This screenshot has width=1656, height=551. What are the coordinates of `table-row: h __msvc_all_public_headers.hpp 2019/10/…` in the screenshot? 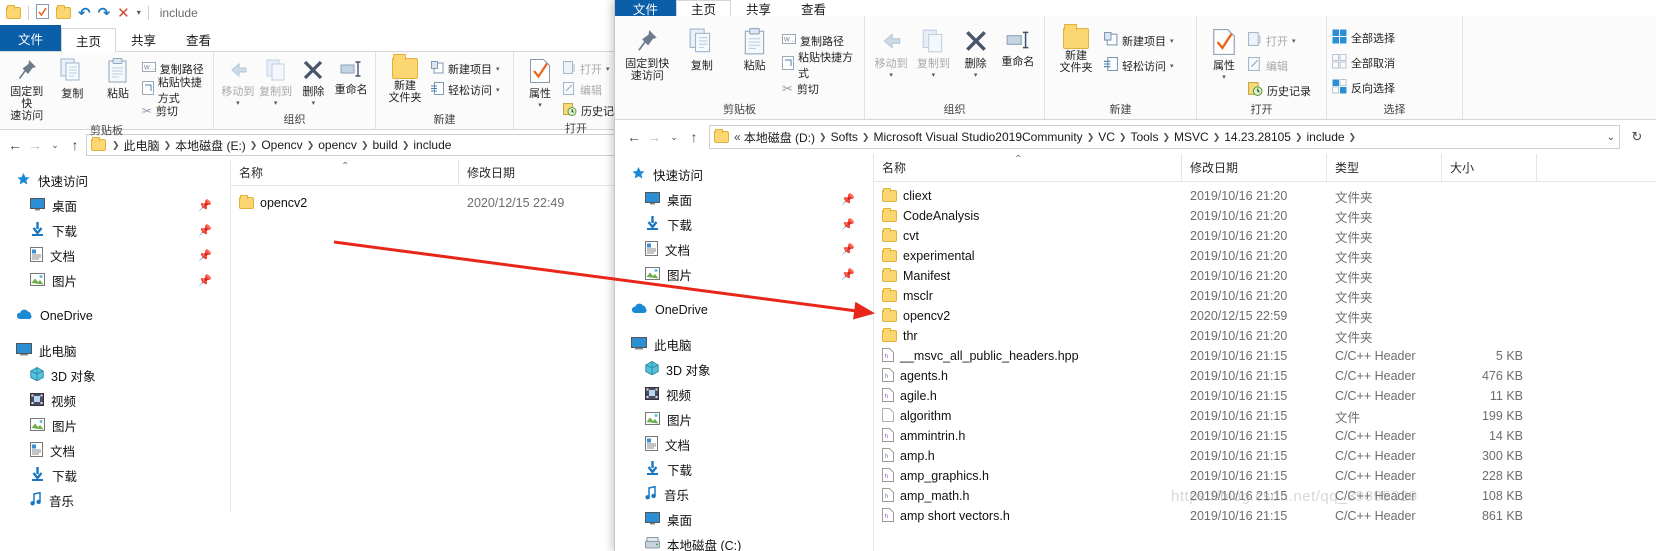 It's located at (1265, 356).